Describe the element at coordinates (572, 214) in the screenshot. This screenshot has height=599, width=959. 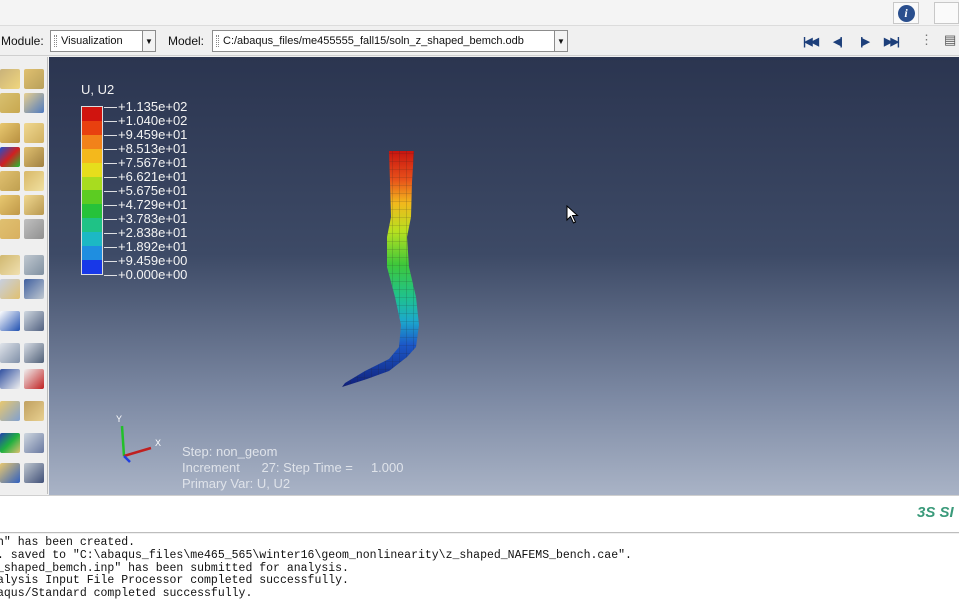
I see `mouse-cursor-icon` at that location.